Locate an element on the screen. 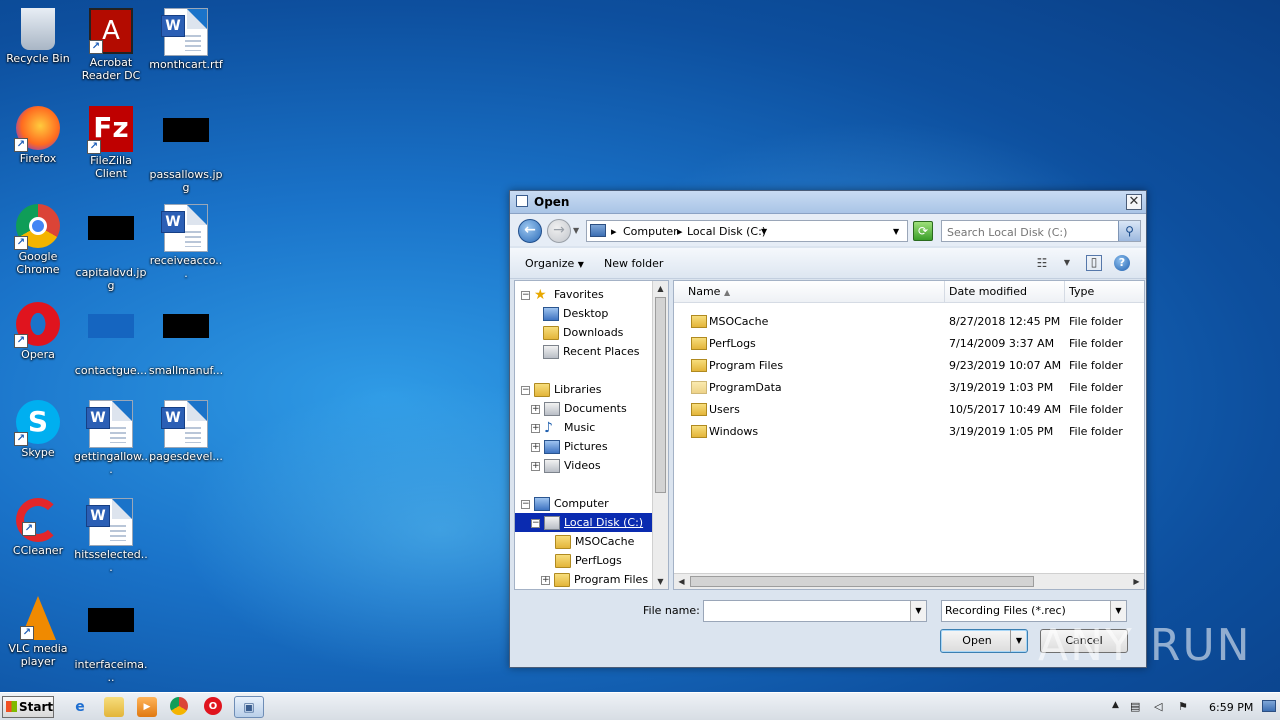 The image size is (1280, 720). nav-scrollbar: ▲ ▼ is located at coordinates (660, 435).